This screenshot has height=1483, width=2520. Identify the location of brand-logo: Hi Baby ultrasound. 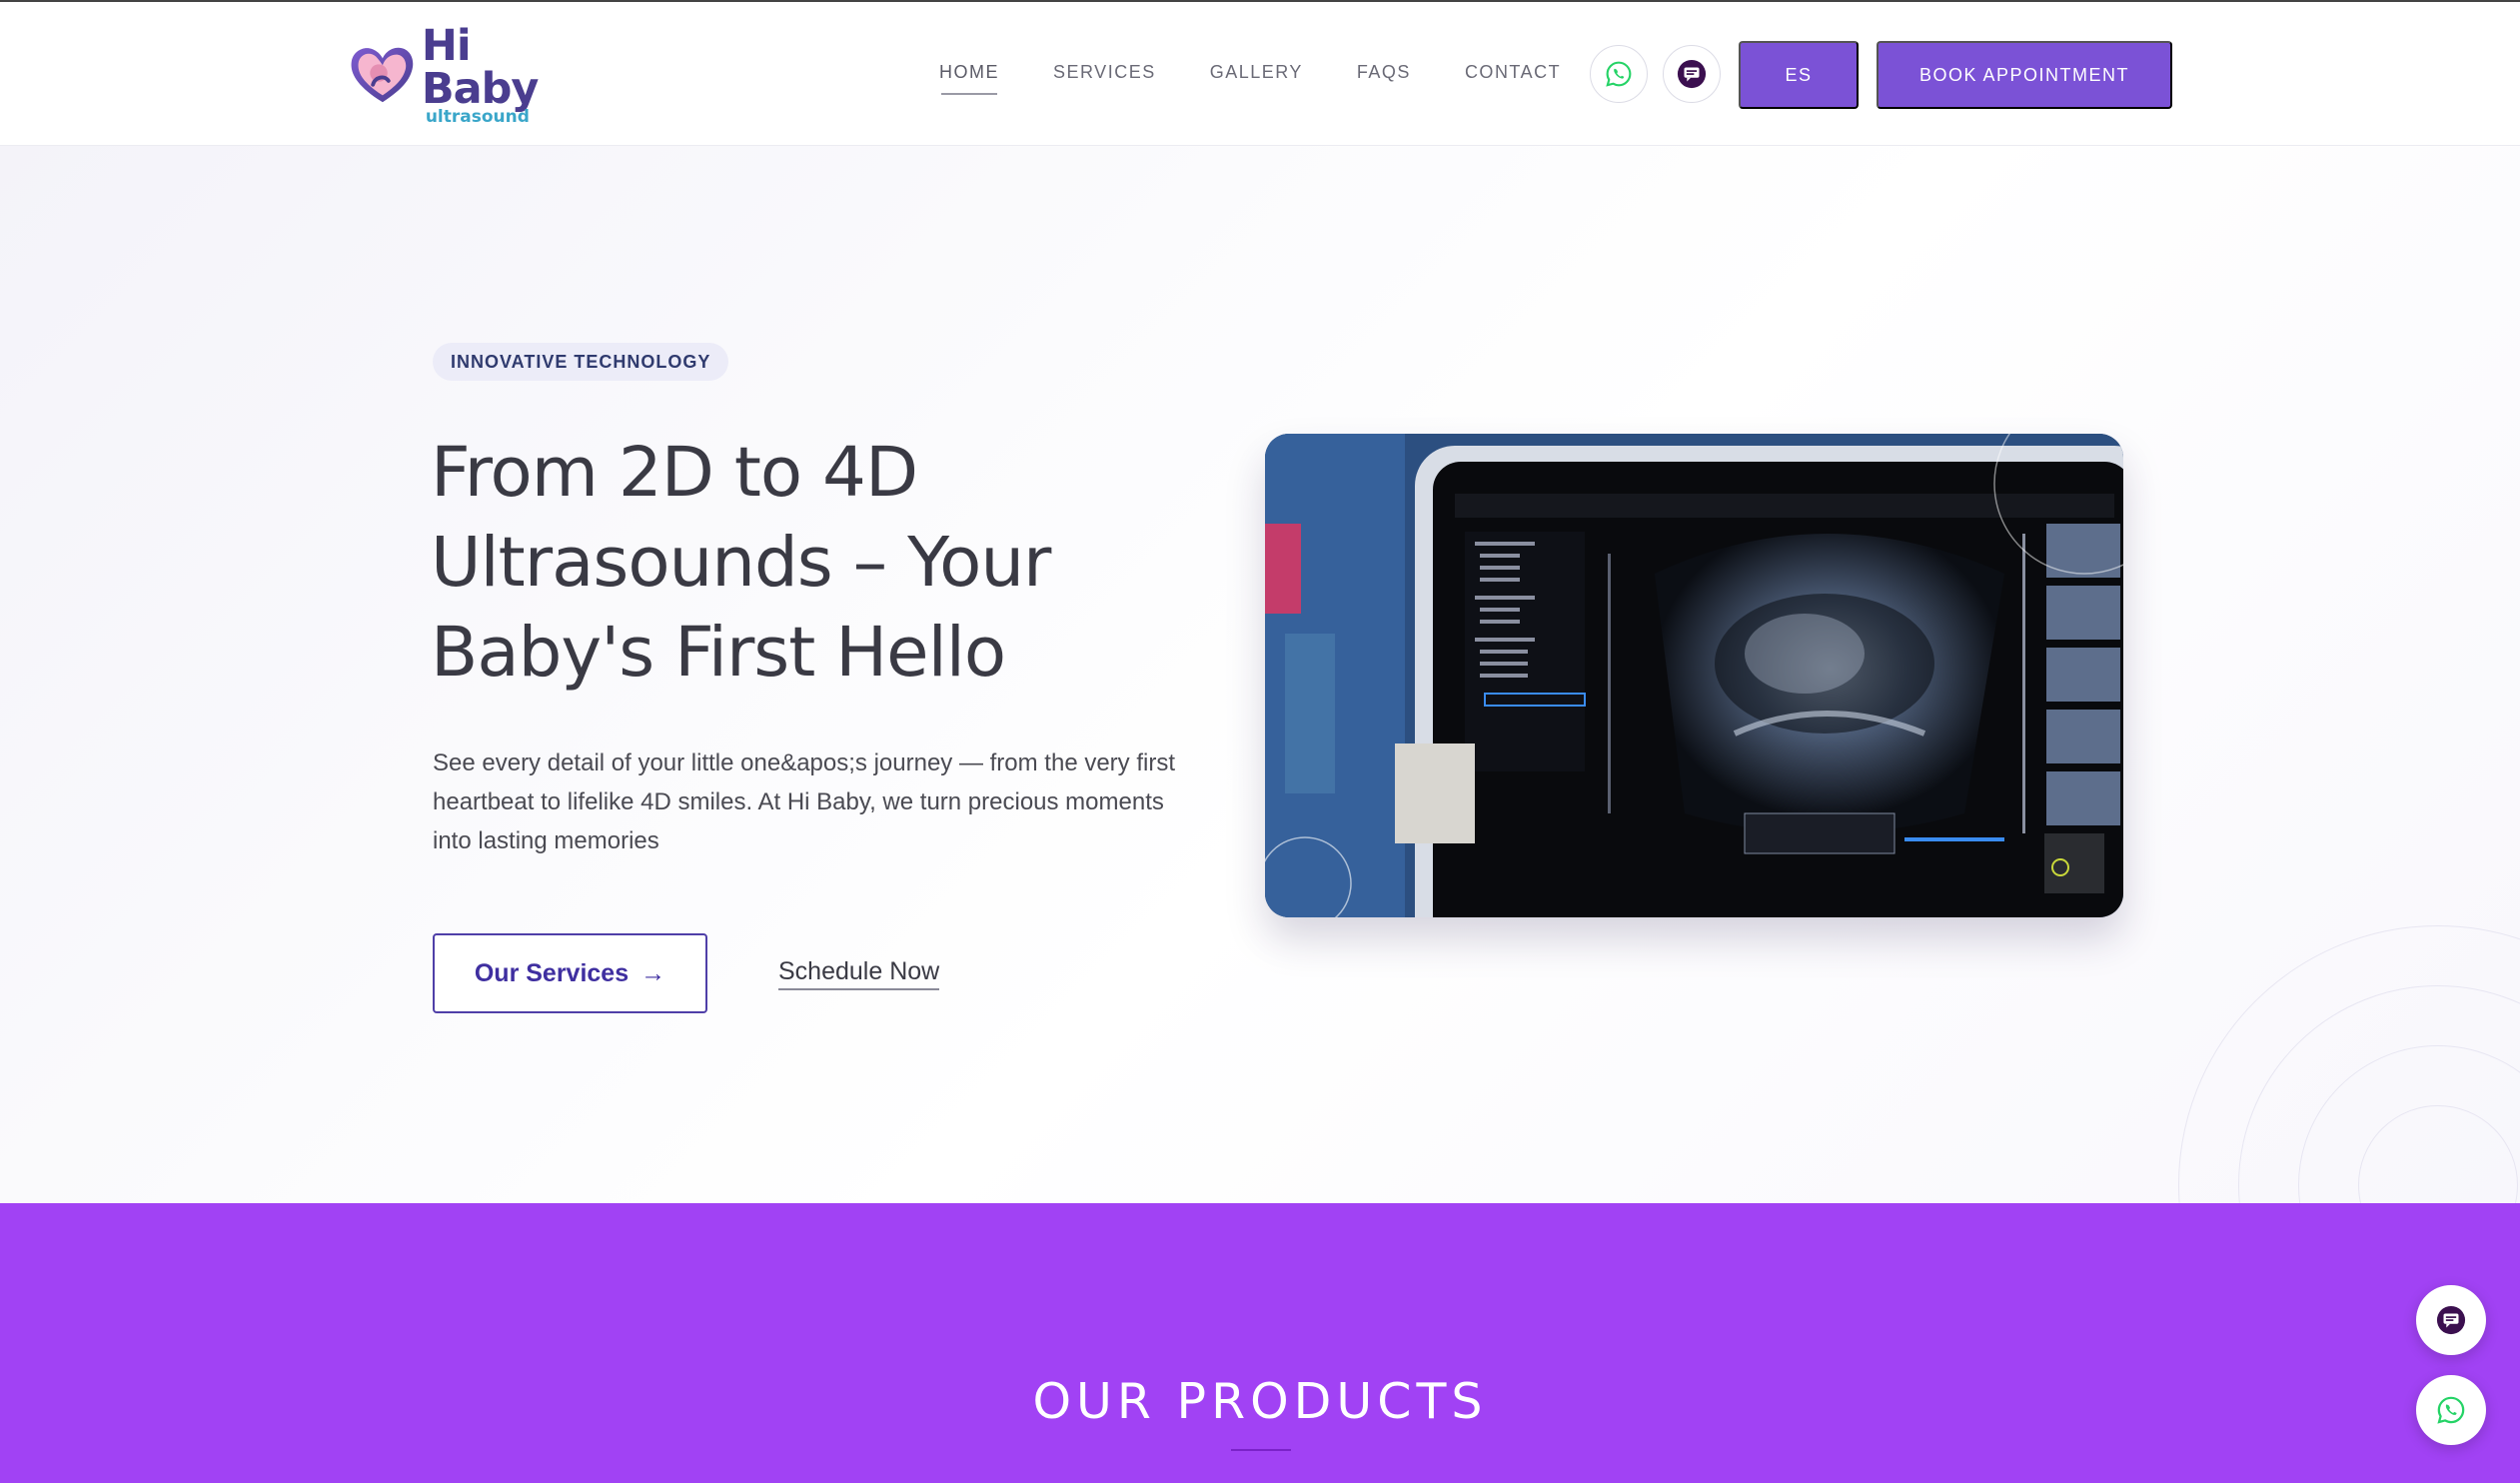
(471, 74).